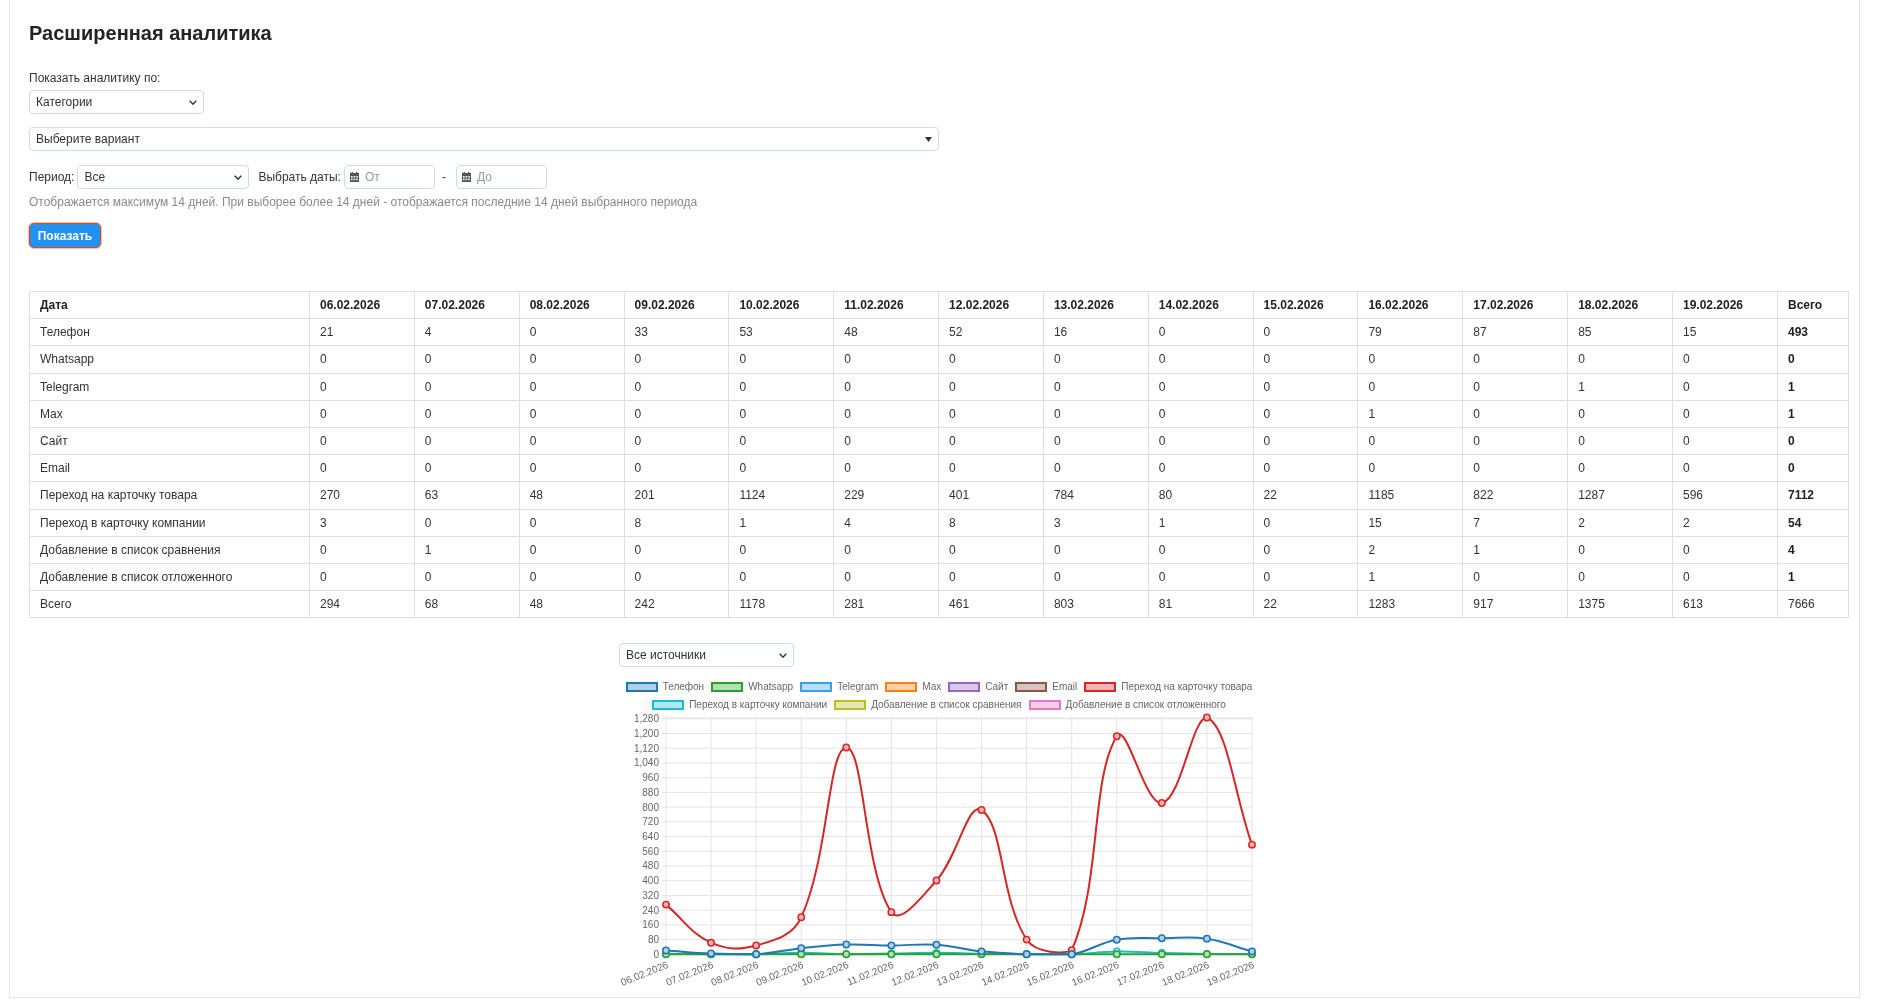  I want to click on column-header: 16.02.2026, so click(1410, 305).